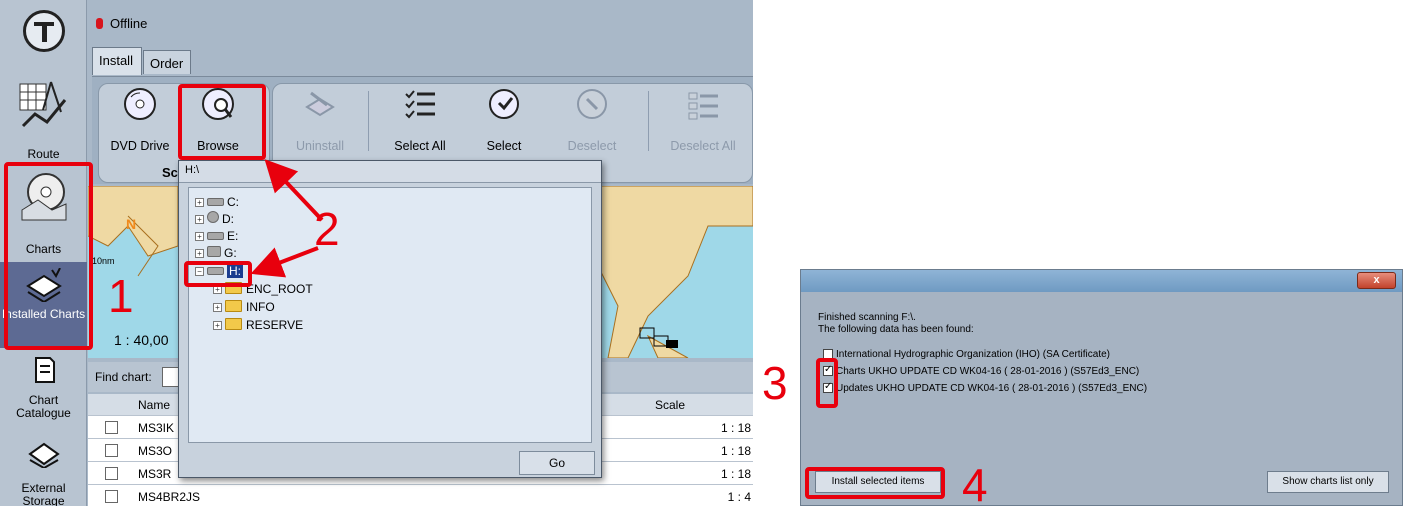  What do you see at coordinates (896, 329) in the screenshot?
I see `data-found-text: The following data has been found:` at bounding box center [896, 329].